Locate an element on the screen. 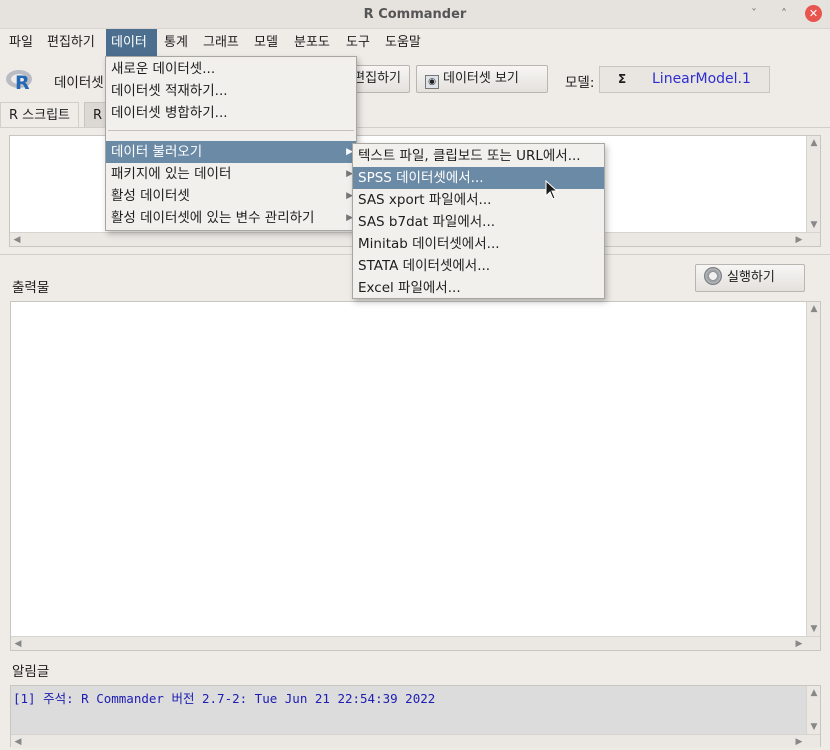 This screenshot has width=830, height=750. view-dataset-icon: ◉ is located at coordinates (432, 82).